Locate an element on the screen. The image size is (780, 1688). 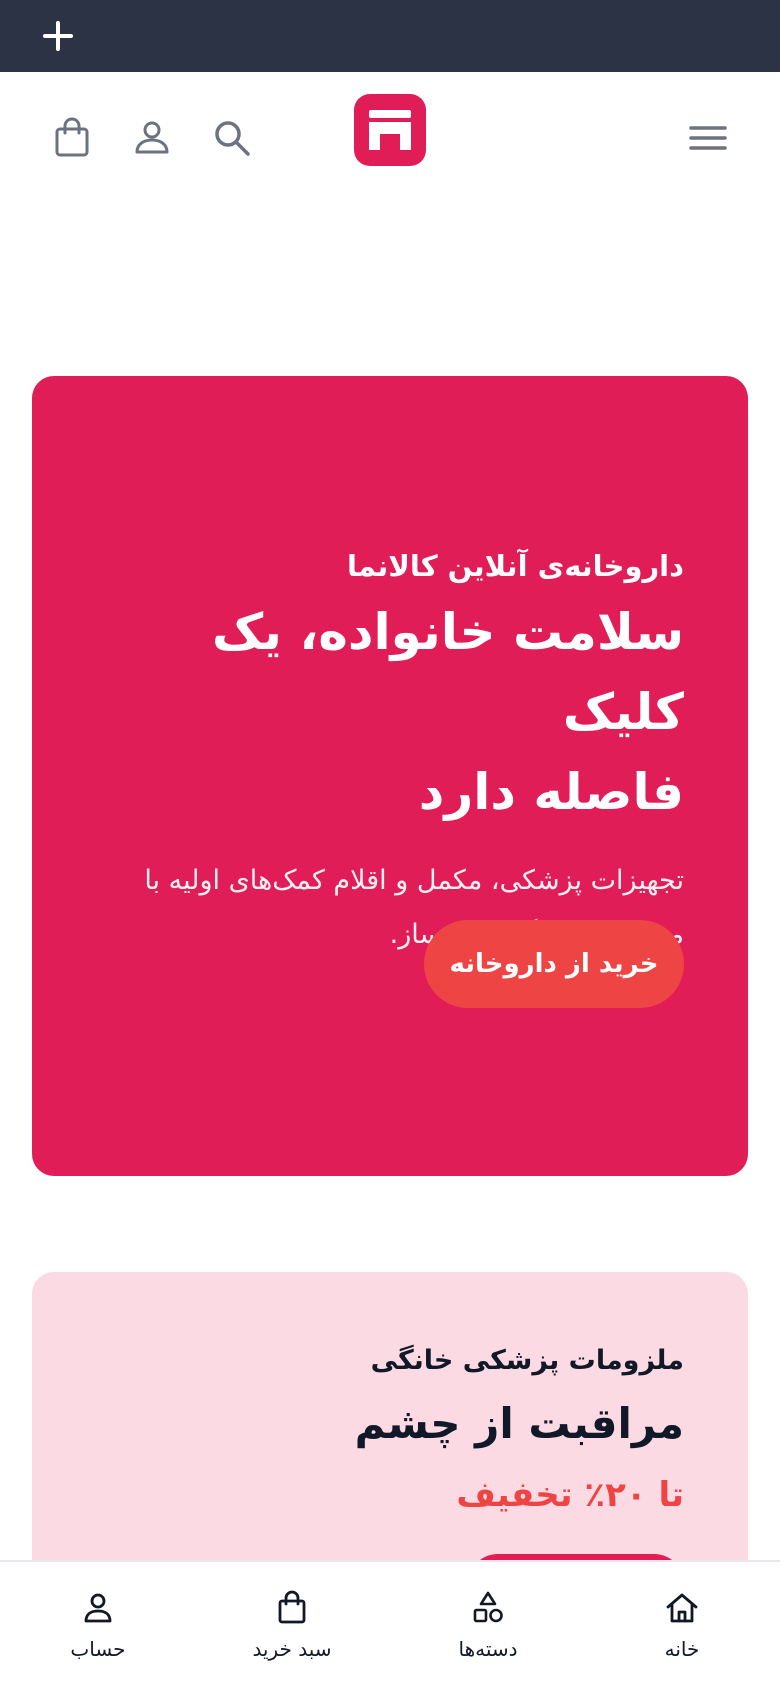
hero-title: سلامت خانواده، یک کلیک فاصله دارد is located at coordinates (384, 712).